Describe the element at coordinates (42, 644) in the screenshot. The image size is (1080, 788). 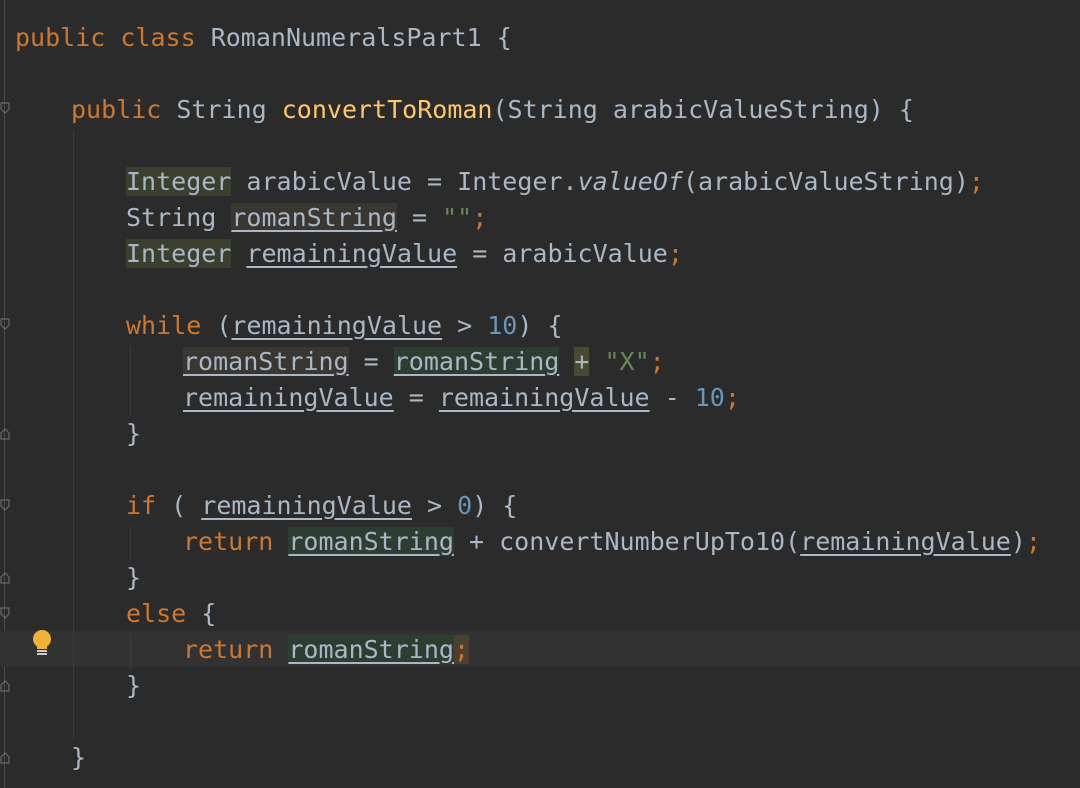
I see `lightbulb-icon` at that location.